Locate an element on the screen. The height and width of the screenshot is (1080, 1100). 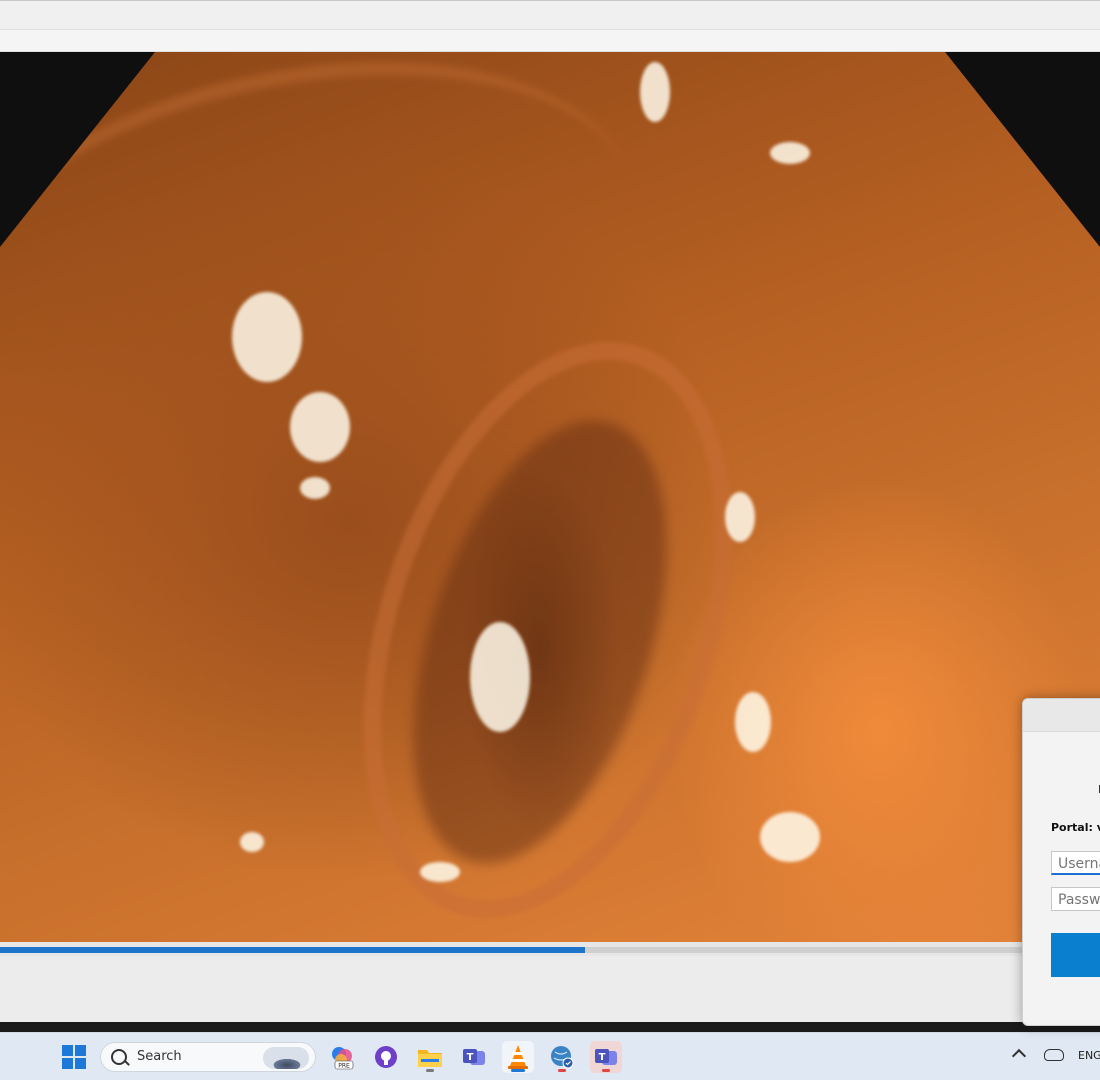
vpn-login-dialog: Portal: vp is located at coordinates (1061, 862).